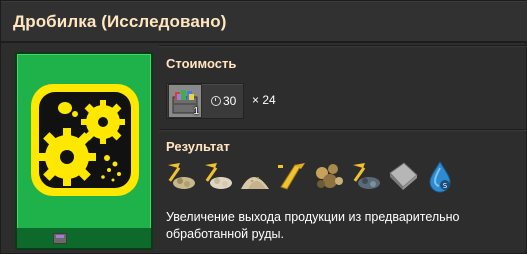 This screenshot has height=254, width=527. Describe the element at coordinates (196, 111) in the screenshot. I see `science-pack-count: 1` at that location.